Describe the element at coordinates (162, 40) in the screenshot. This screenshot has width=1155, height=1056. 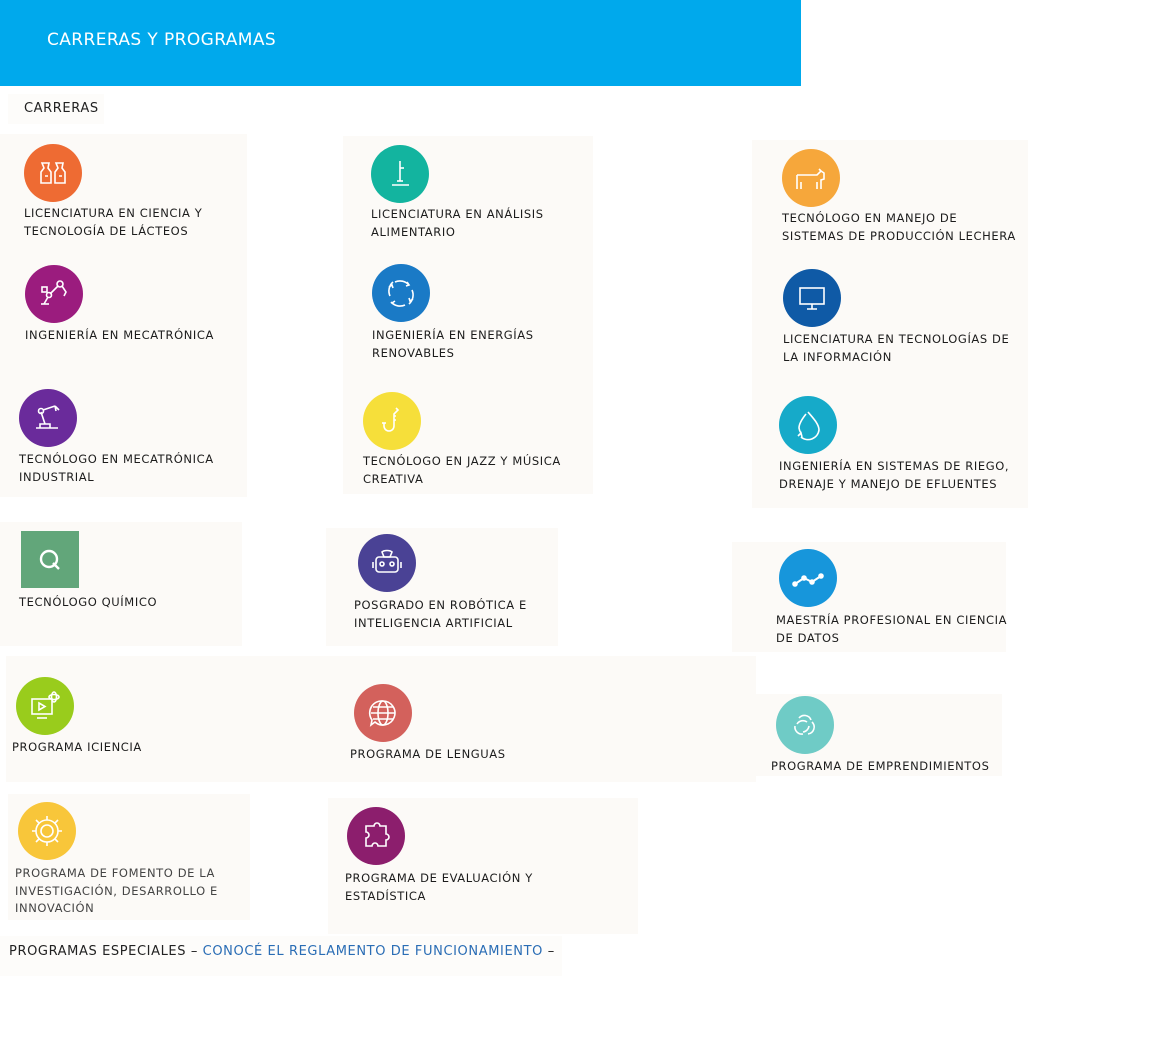
I see `page-title: CARRERAS Y PROGRAMAS` at that location.